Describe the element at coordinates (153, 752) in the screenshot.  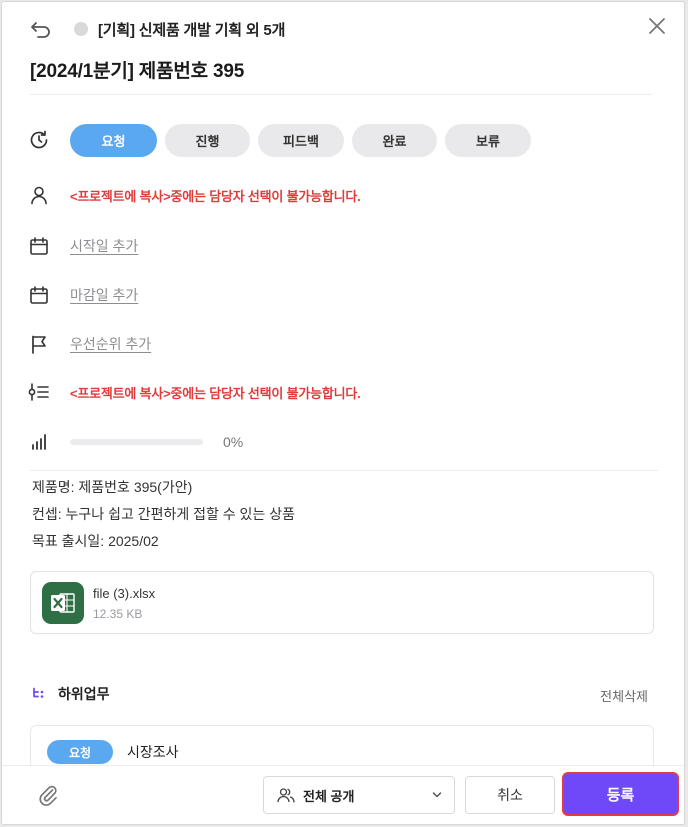
I see `subtask-name: 시장조사` at that location.